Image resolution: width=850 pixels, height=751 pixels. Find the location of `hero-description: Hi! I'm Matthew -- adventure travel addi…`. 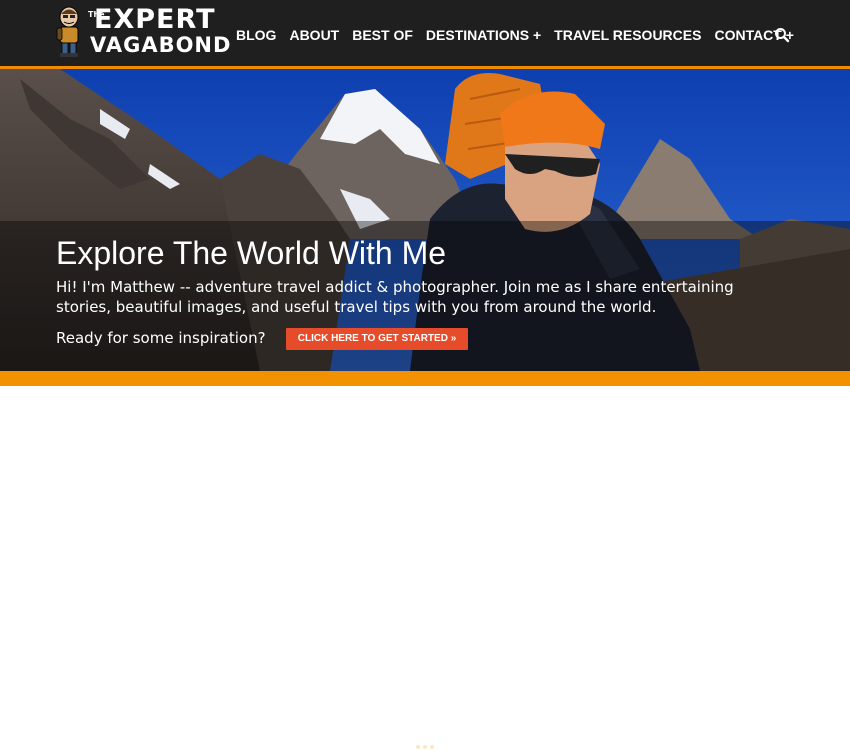

hero-description: Hi! I'm Matthew -- adventure travel addi… is located at coordinates (395, 297).